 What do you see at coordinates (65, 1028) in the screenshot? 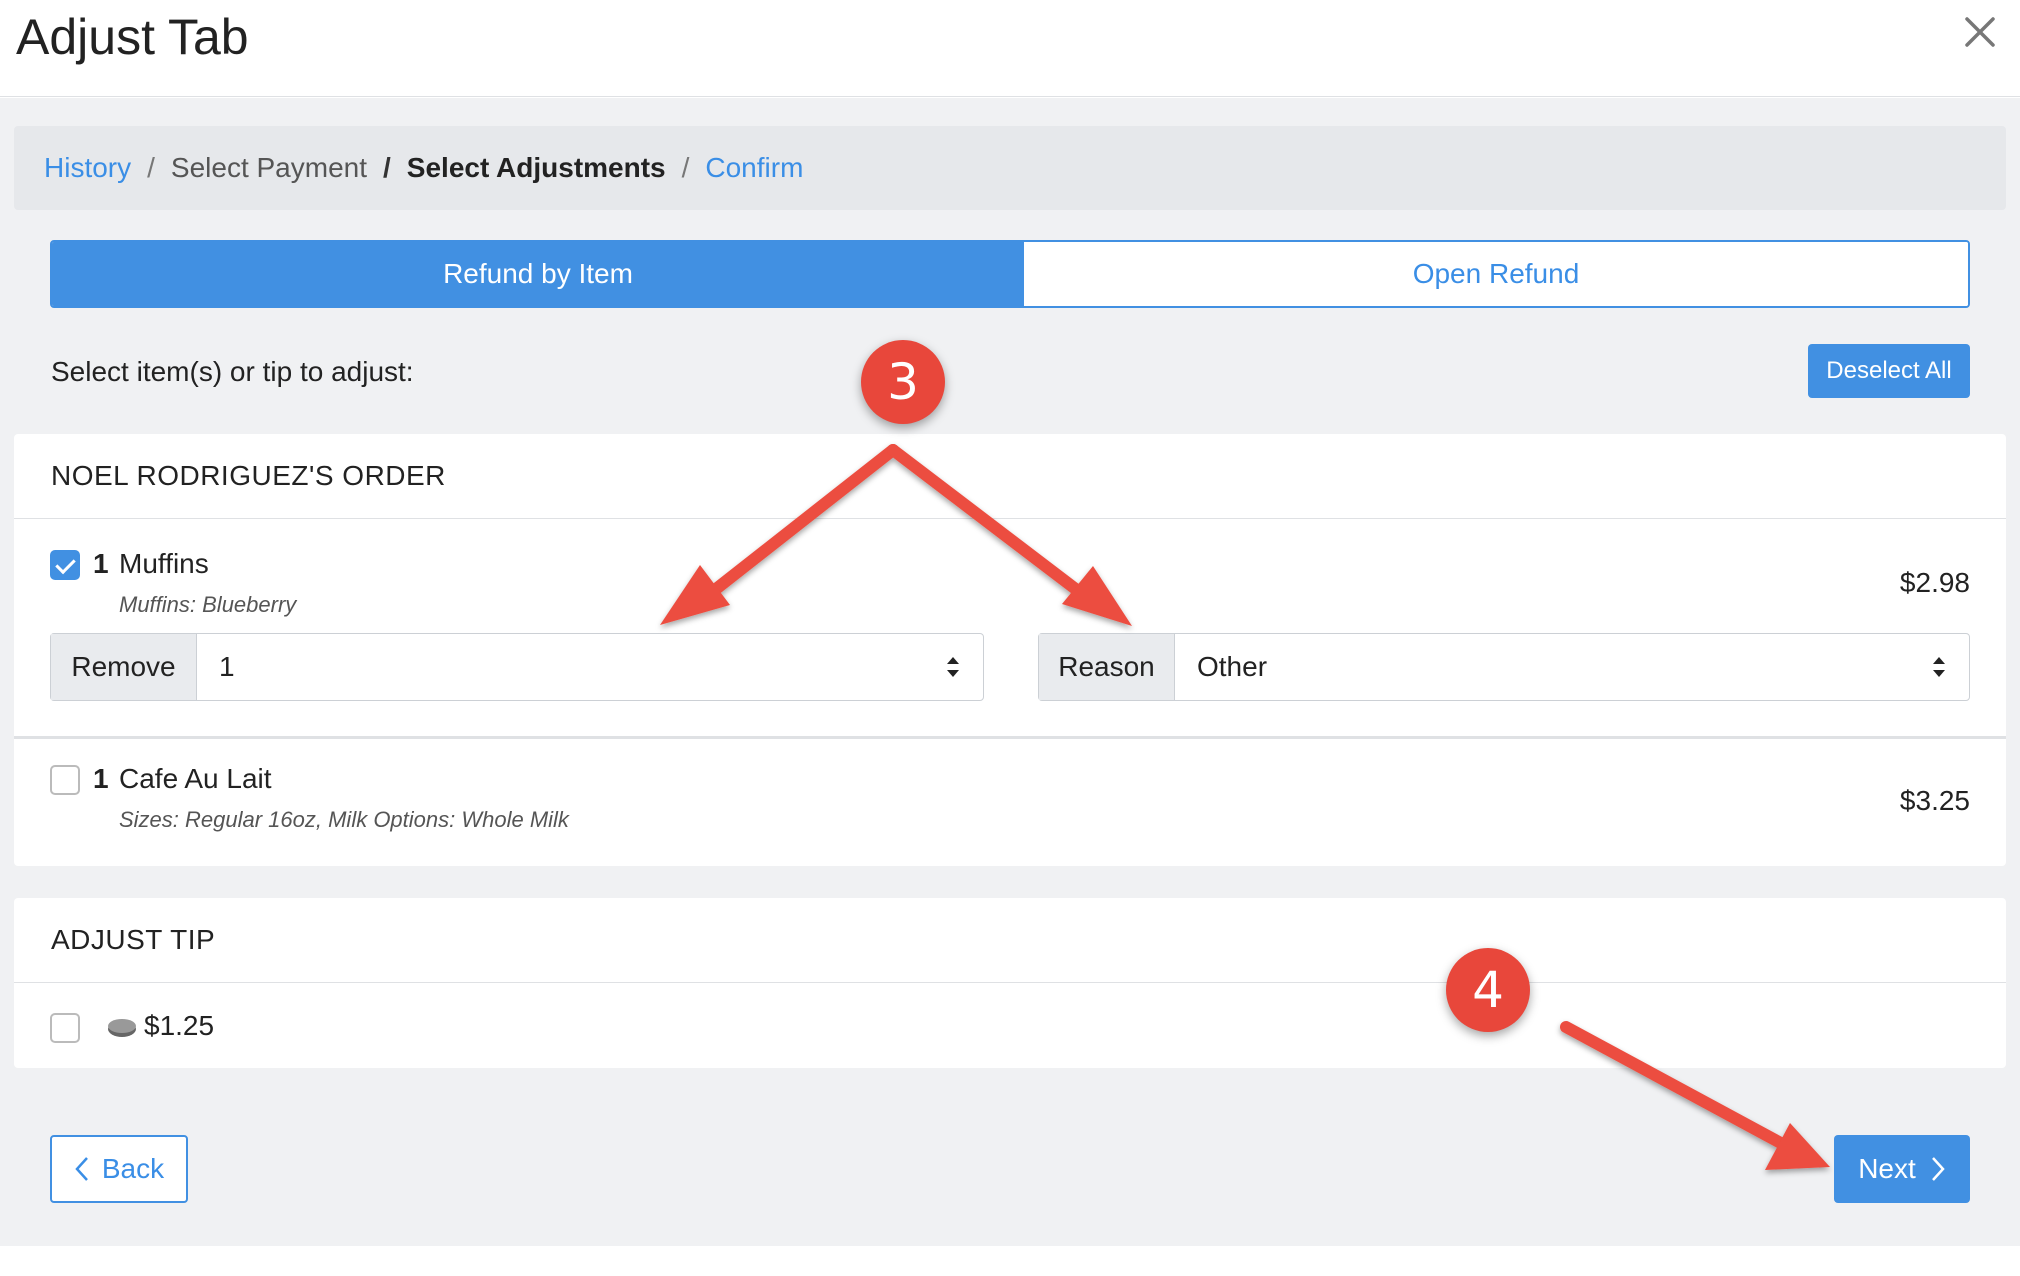
I see `tip-checkbox` at bounding box center [65, 1028].